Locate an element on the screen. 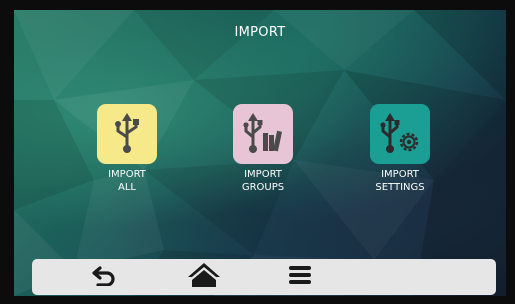 The image size is (515, 304). menu-icon is located at coordinates (300, 277).